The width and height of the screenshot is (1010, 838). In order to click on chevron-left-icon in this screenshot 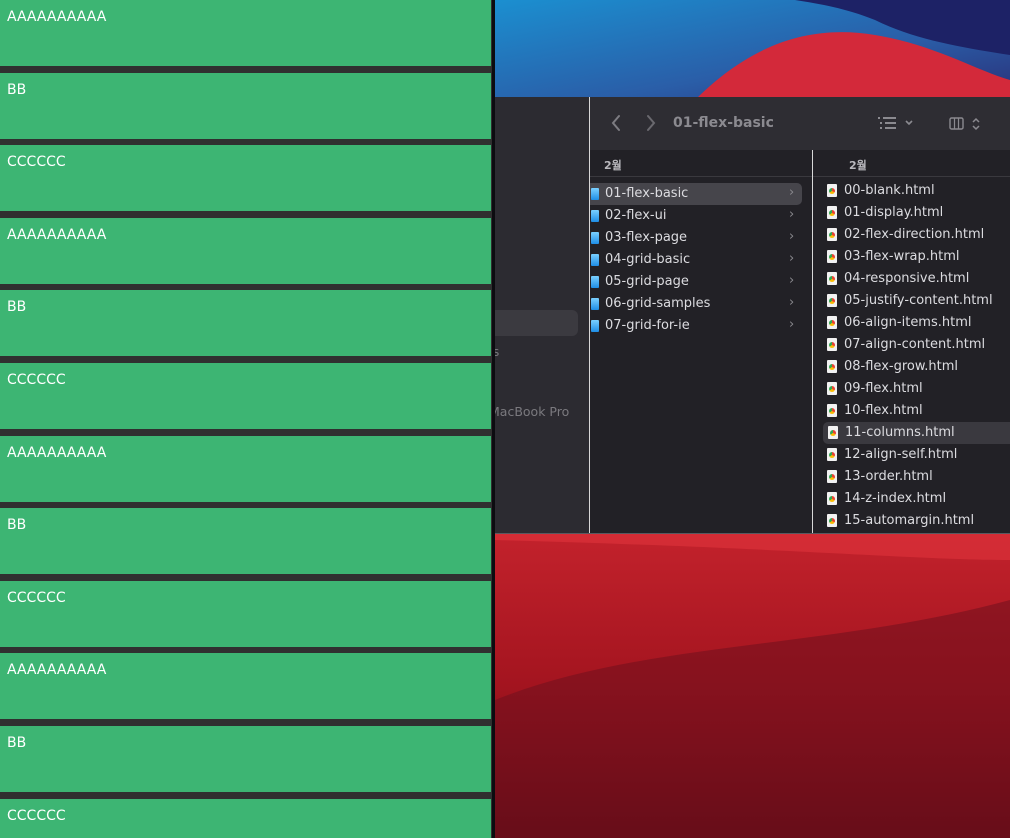, I will do `click(615, 123)`.